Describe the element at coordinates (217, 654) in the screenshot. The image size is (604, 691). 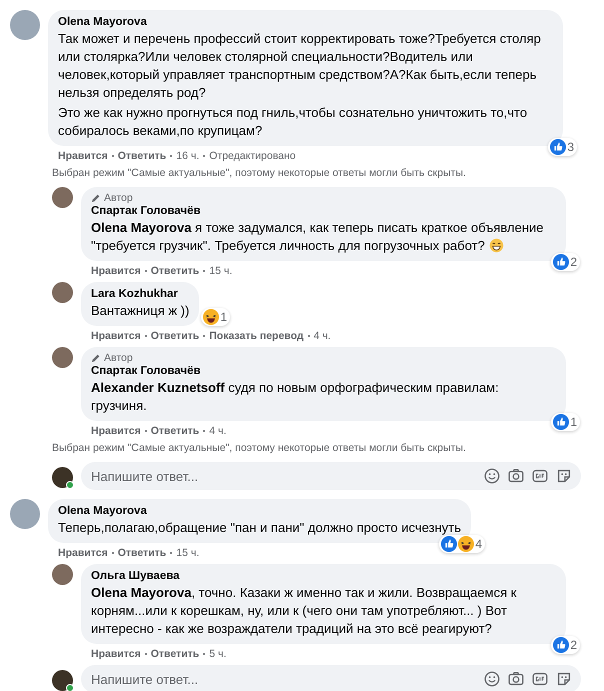
I see `comment-meta: 5 ч.` at that location.